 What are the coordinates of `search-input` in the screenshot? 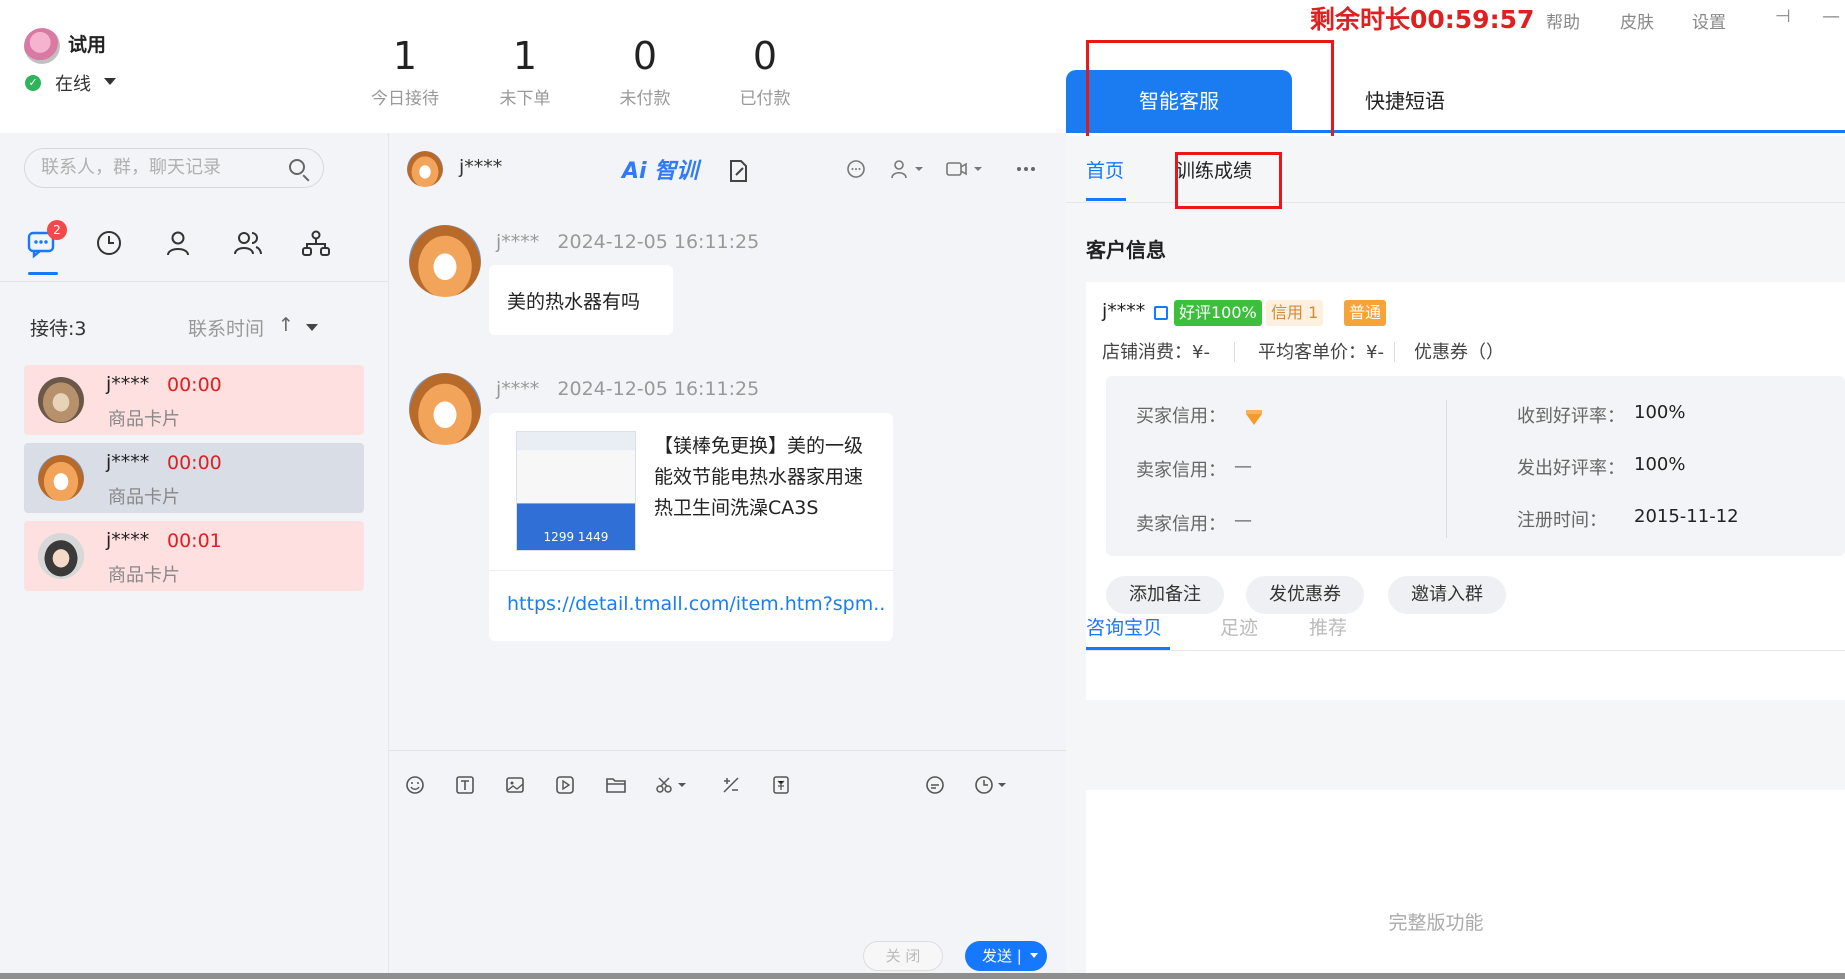 It's located at (161, 167).